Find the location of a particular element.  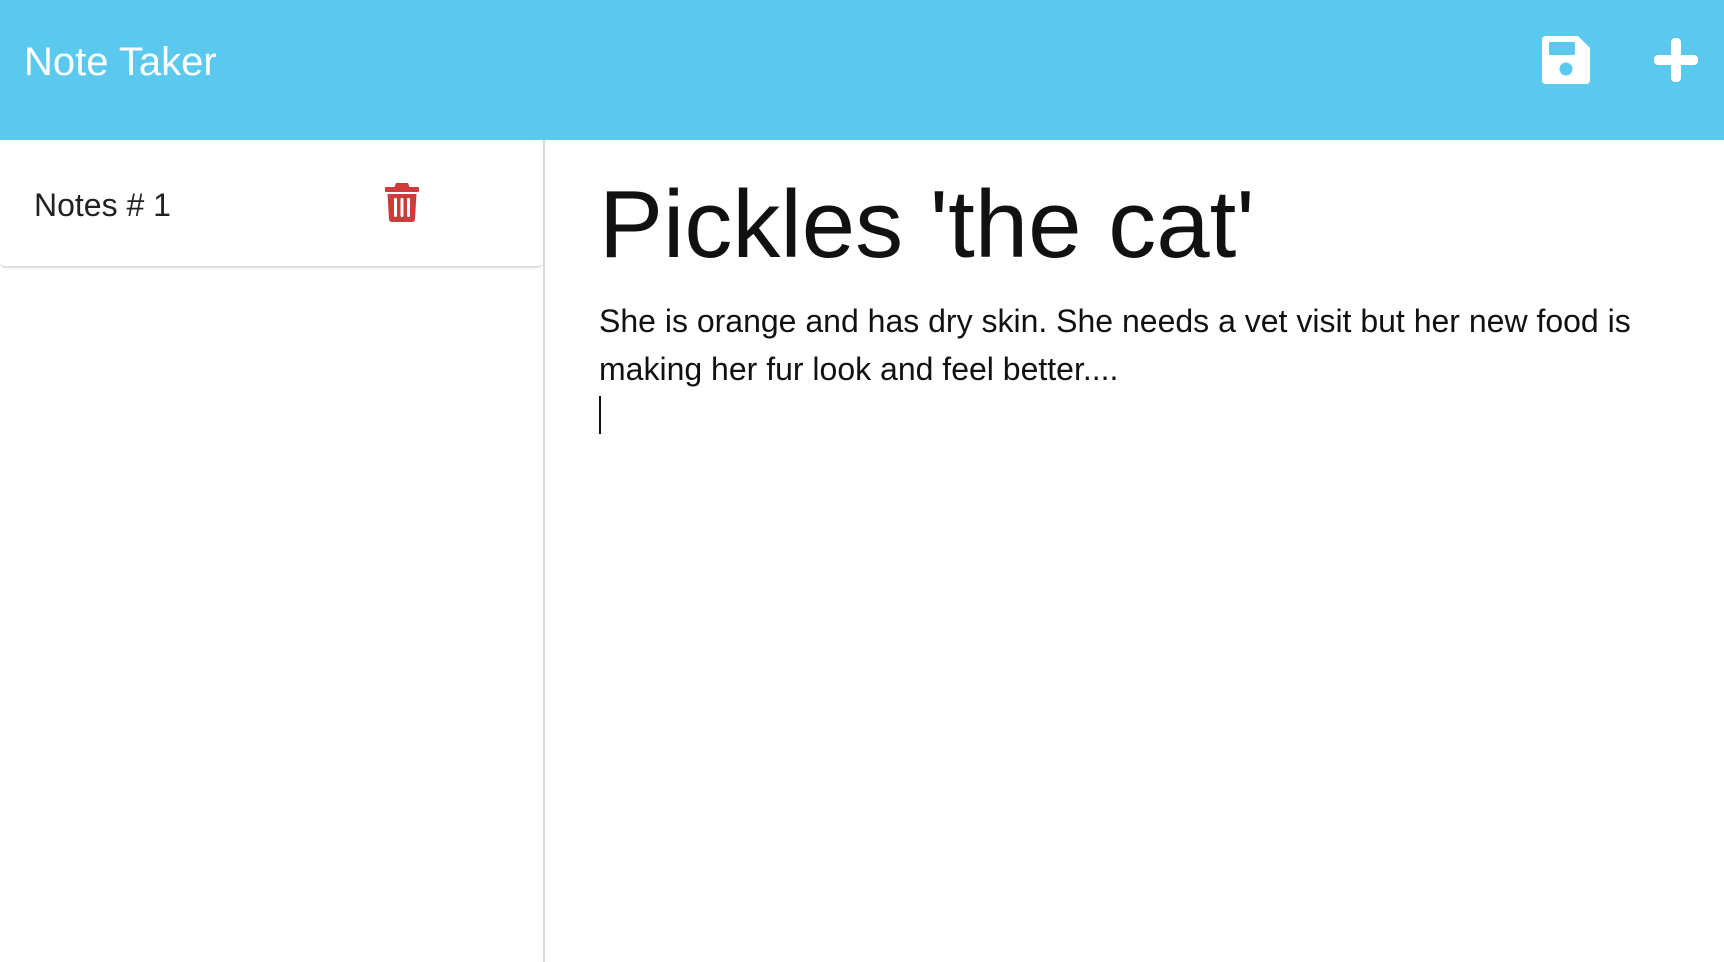

note-title-input: Pickles 'the cat' is located at coordinates (1149, 225).